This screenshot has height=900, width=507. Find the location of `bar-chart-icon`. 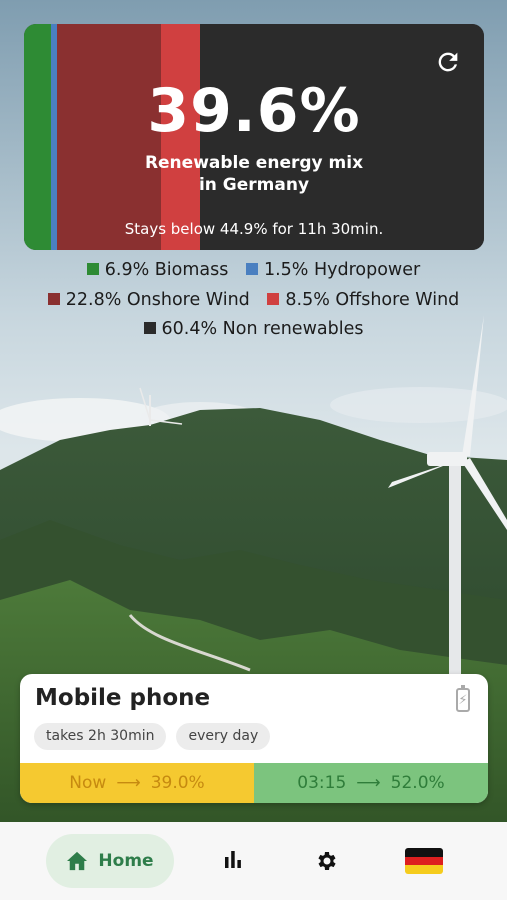

bar-chart-icon is located at coordinates (233, 859).